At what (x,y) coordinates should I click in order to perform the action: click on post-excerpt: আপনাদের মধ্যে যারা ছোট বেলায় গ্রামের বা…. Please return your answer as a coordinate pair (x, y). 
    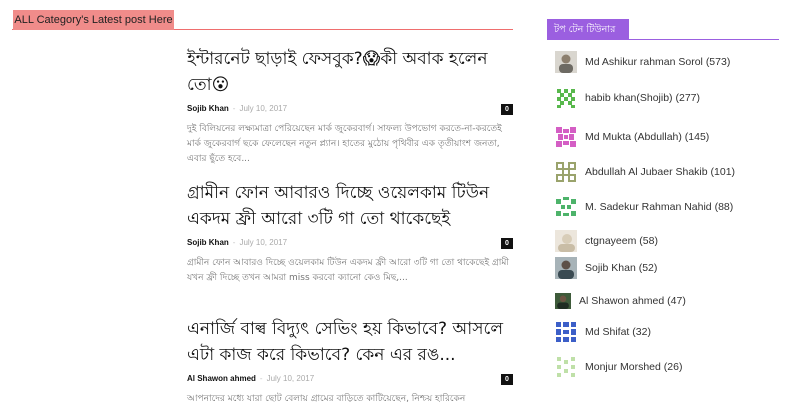
    Looking at the image, I should click on (326, 398).